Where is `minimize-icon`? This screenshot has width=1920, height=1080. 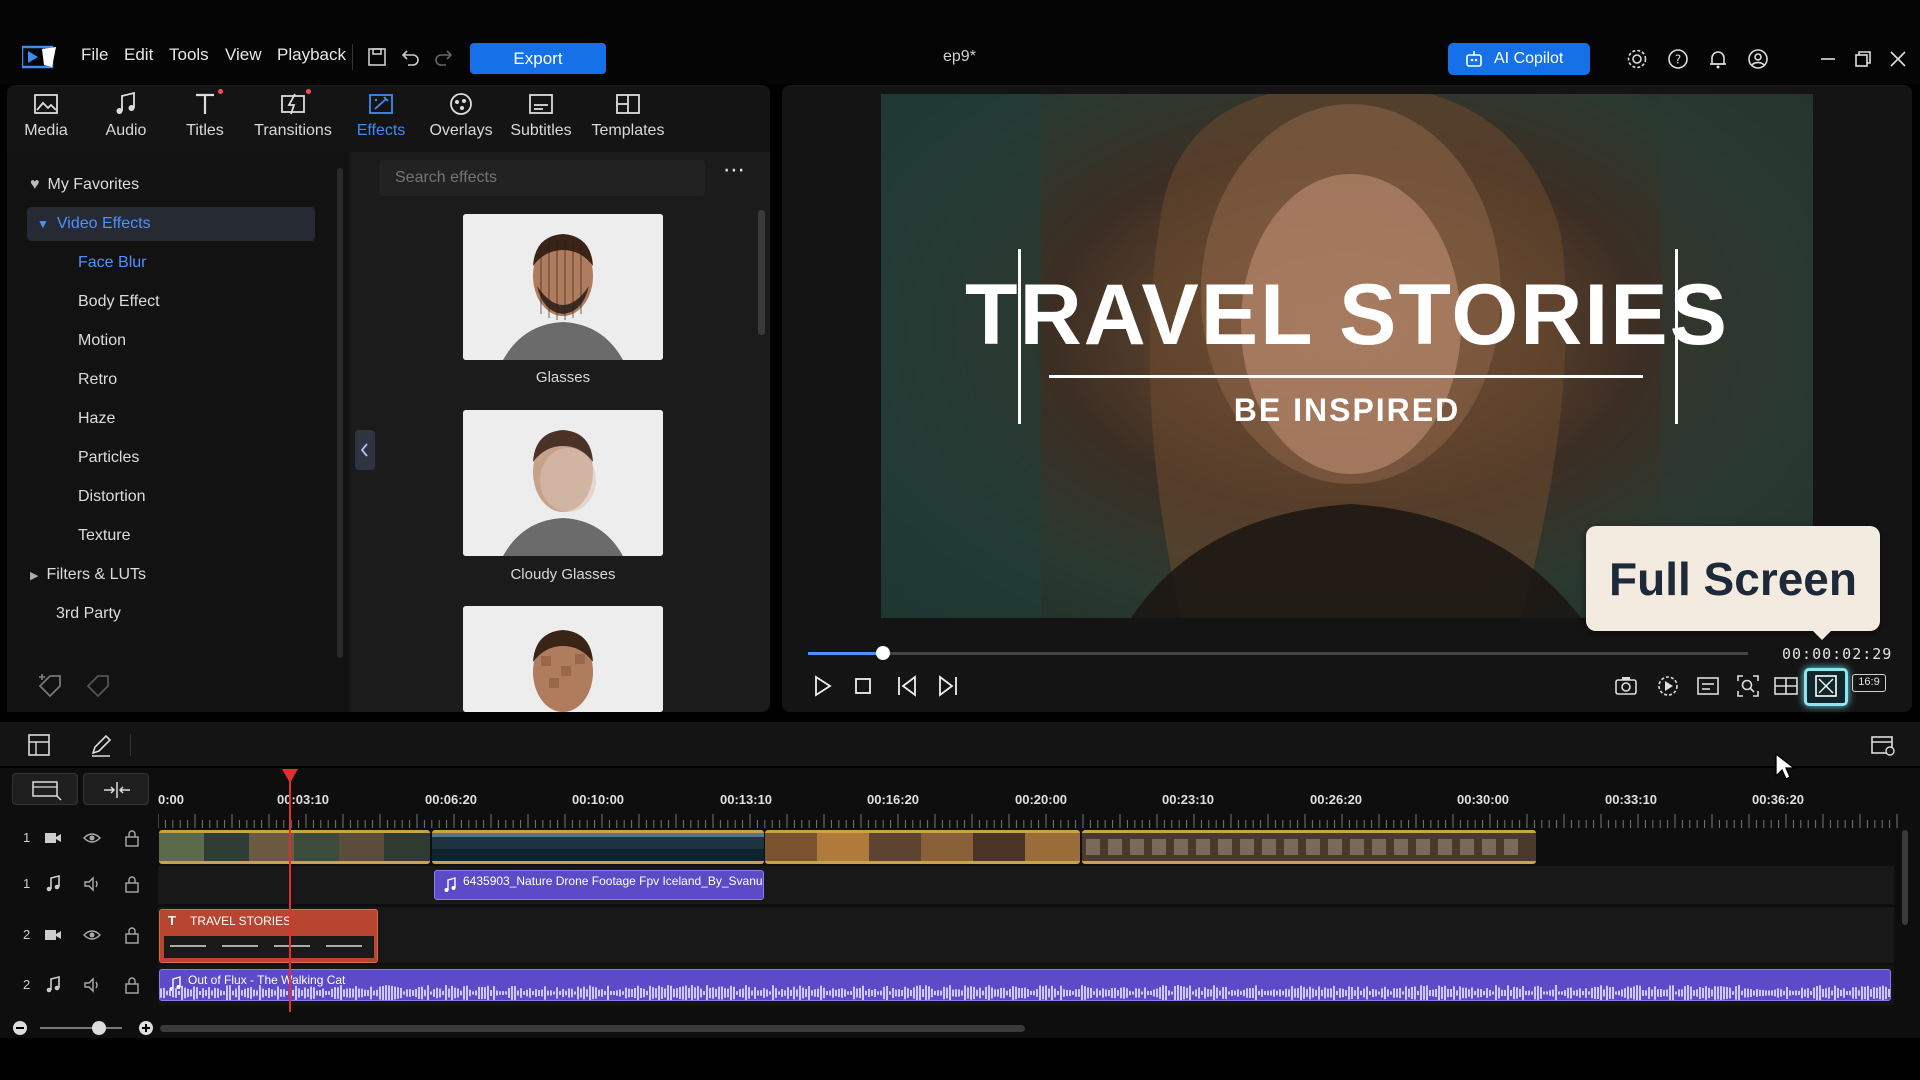
minimize-icon is located at coordinates (1828, 59).